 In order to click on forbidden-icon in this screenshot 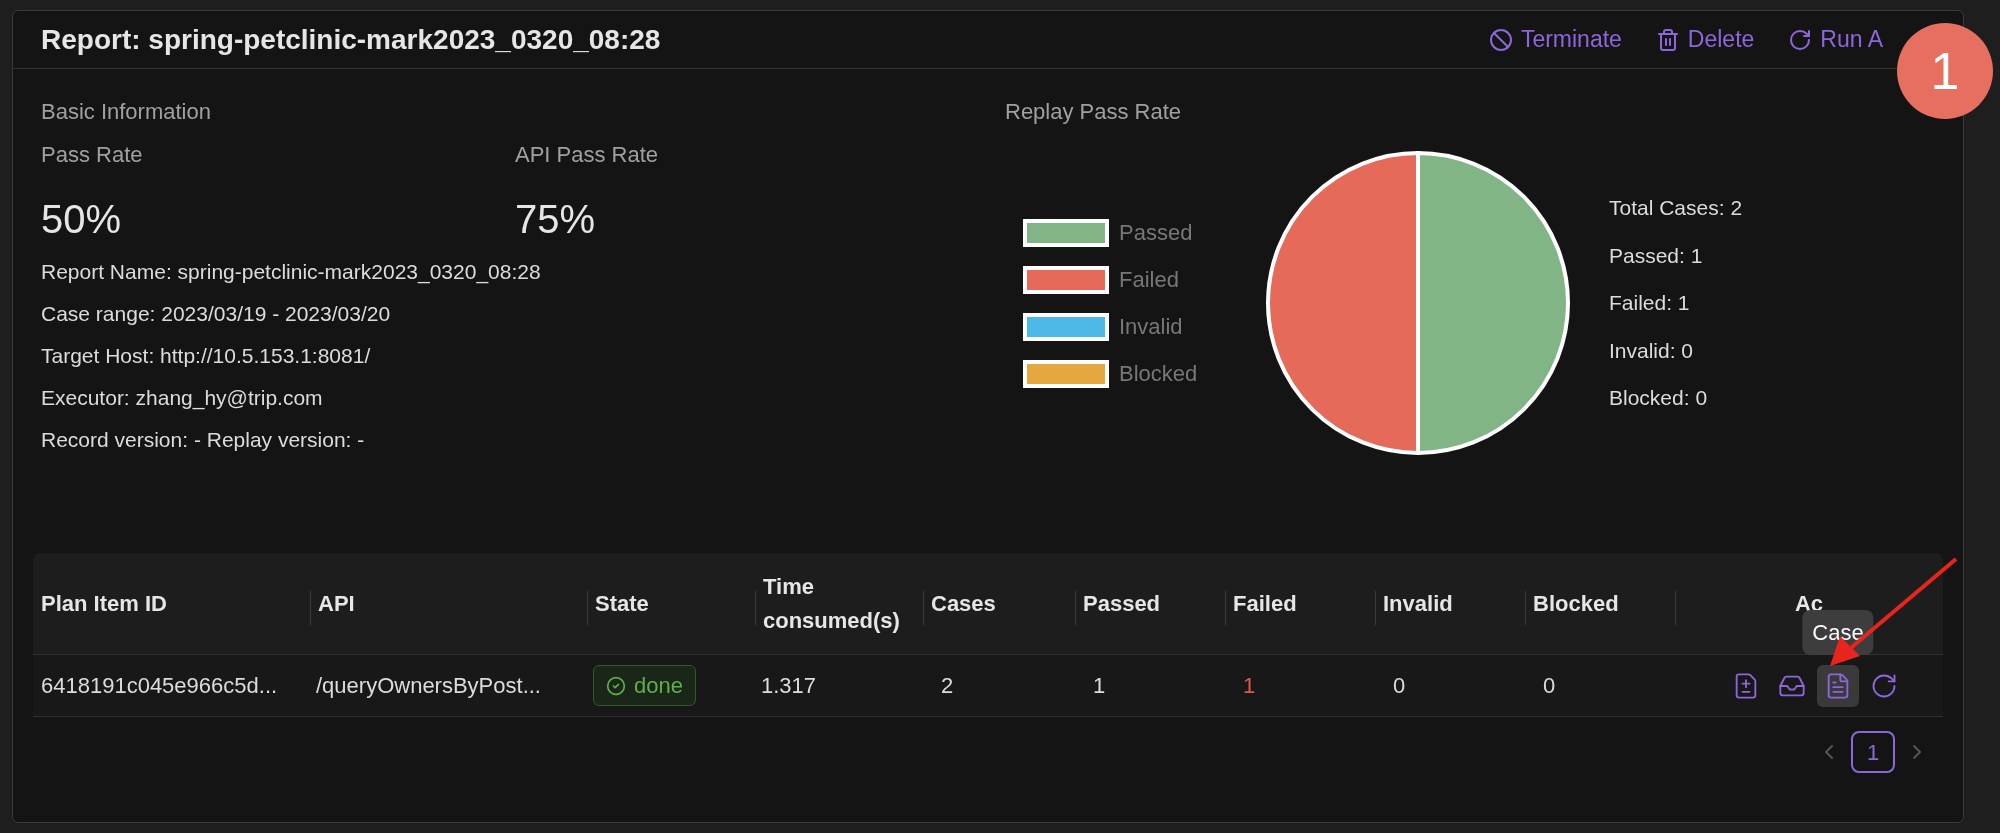, I will do `click(1500, 39)`.